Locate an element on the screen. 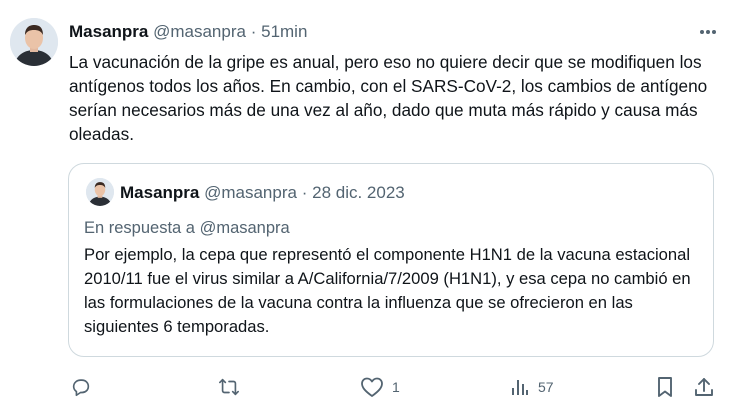 Image resolution: width=732 pixels, height=416 pixels. retweet-button is located at coordinates (229, 387).